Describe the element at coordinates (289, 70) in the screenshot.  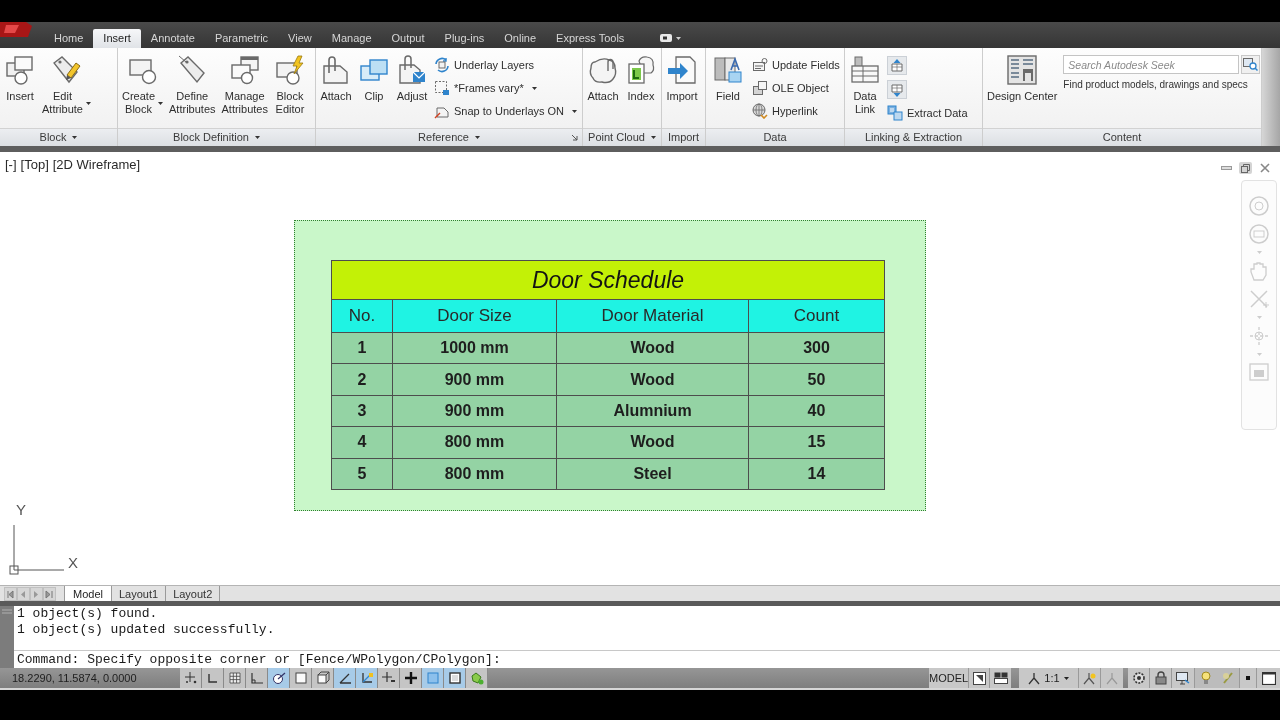
I see `block-lightning-icon` at that location.